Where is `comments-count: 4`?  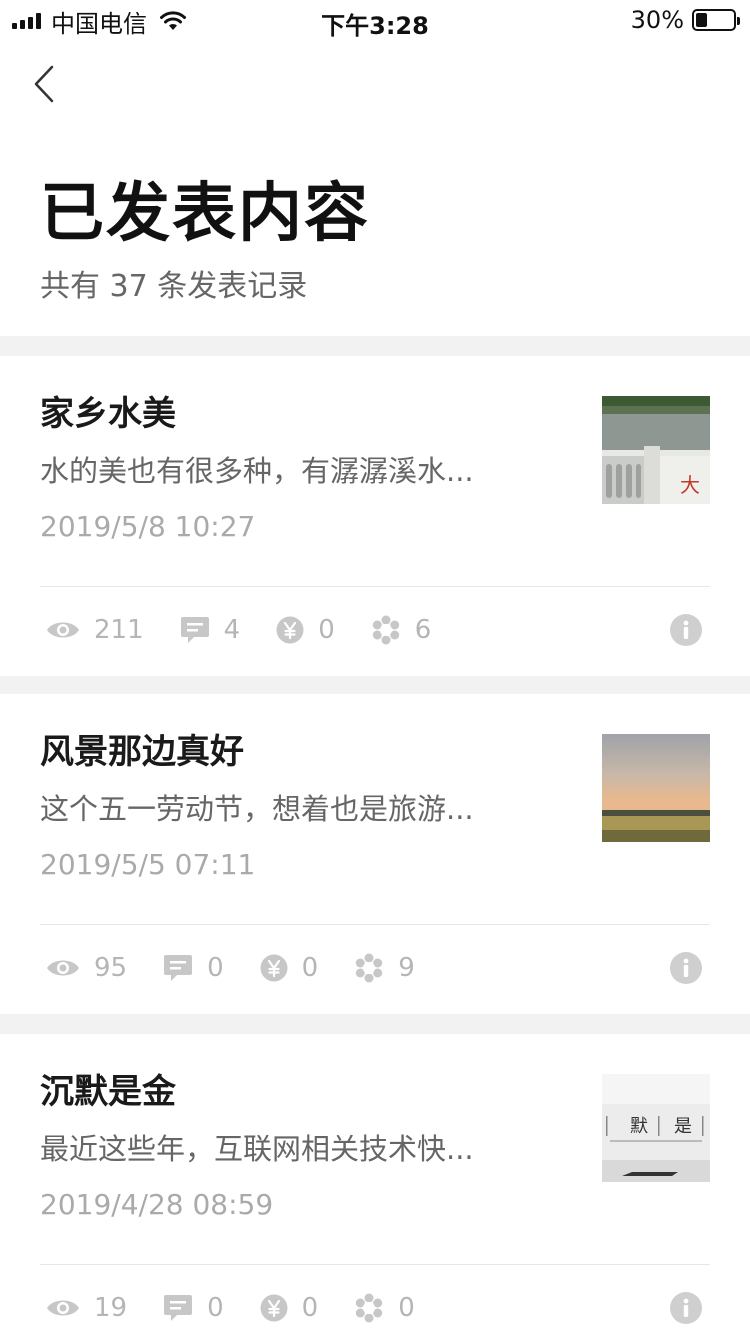
comments-count: 4 is located at coordinates (232, 630).